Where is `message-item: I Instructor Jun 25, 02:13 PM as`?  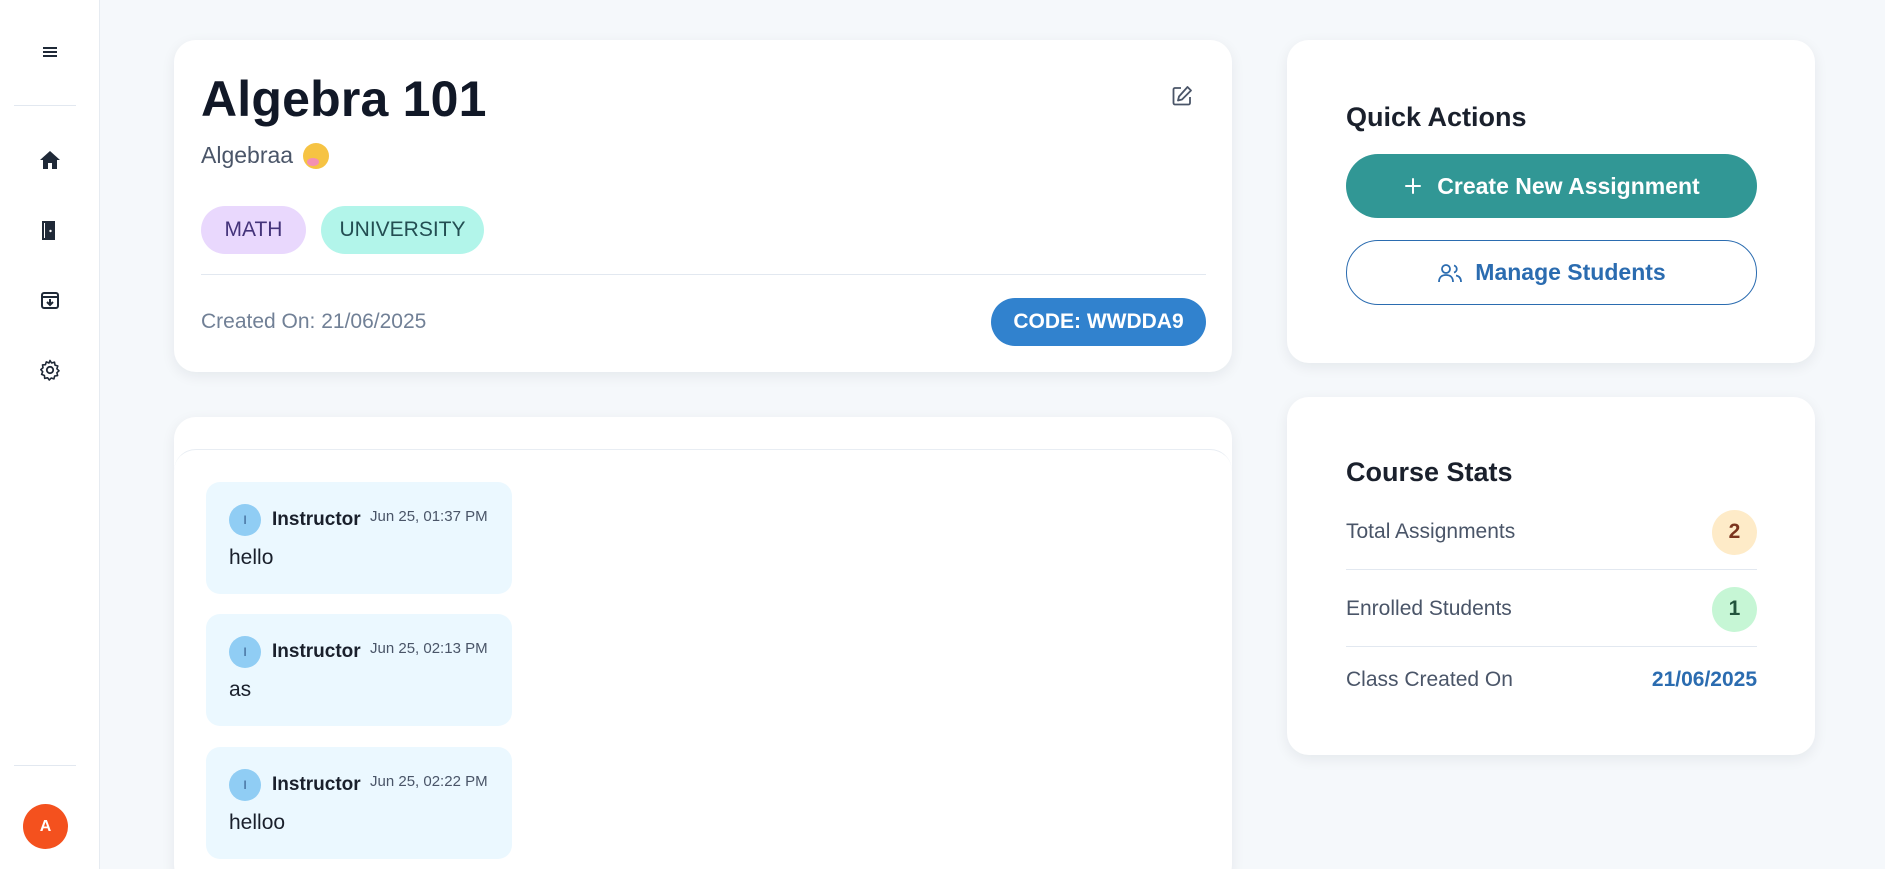 message-item: I Instructor Jun 25, 02:13 PM as is located at coordinates (359, 670).